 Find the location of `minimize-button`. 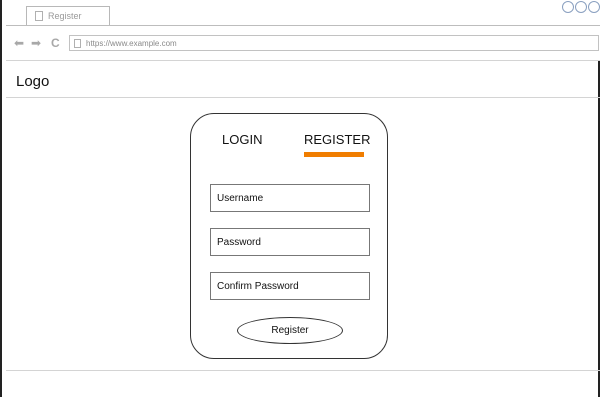

minimize-button is located at coordinates (568, 7).